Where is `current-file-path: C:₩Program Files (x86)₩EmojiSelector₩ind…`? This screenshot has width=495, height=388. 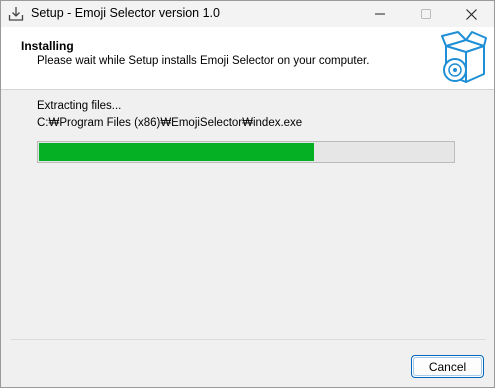 current-file-path: C:₩Program Files (x86)₩EmojiSelector₩ind… is located at coordinates (170, 123).